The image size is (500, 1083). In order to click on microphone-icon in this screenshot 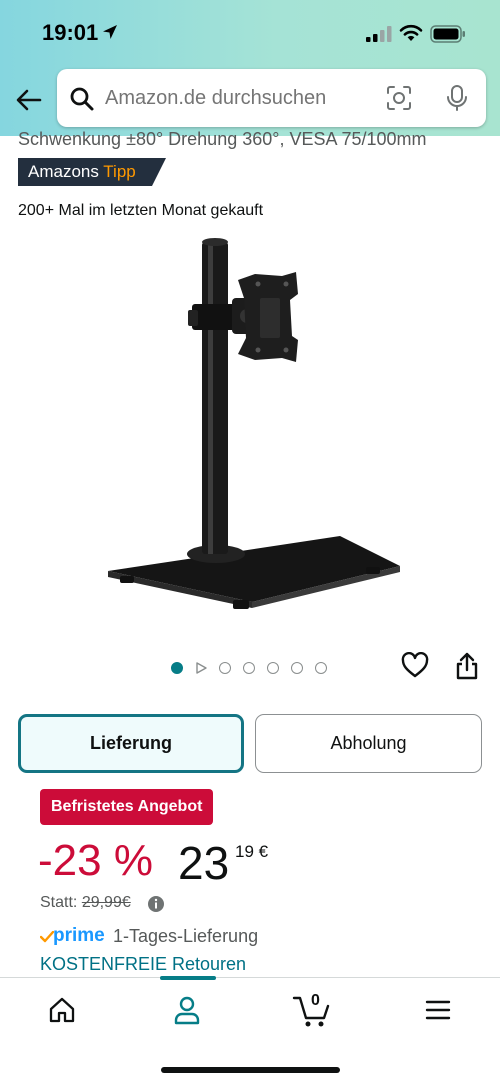, I will do `click(457, 98)`.